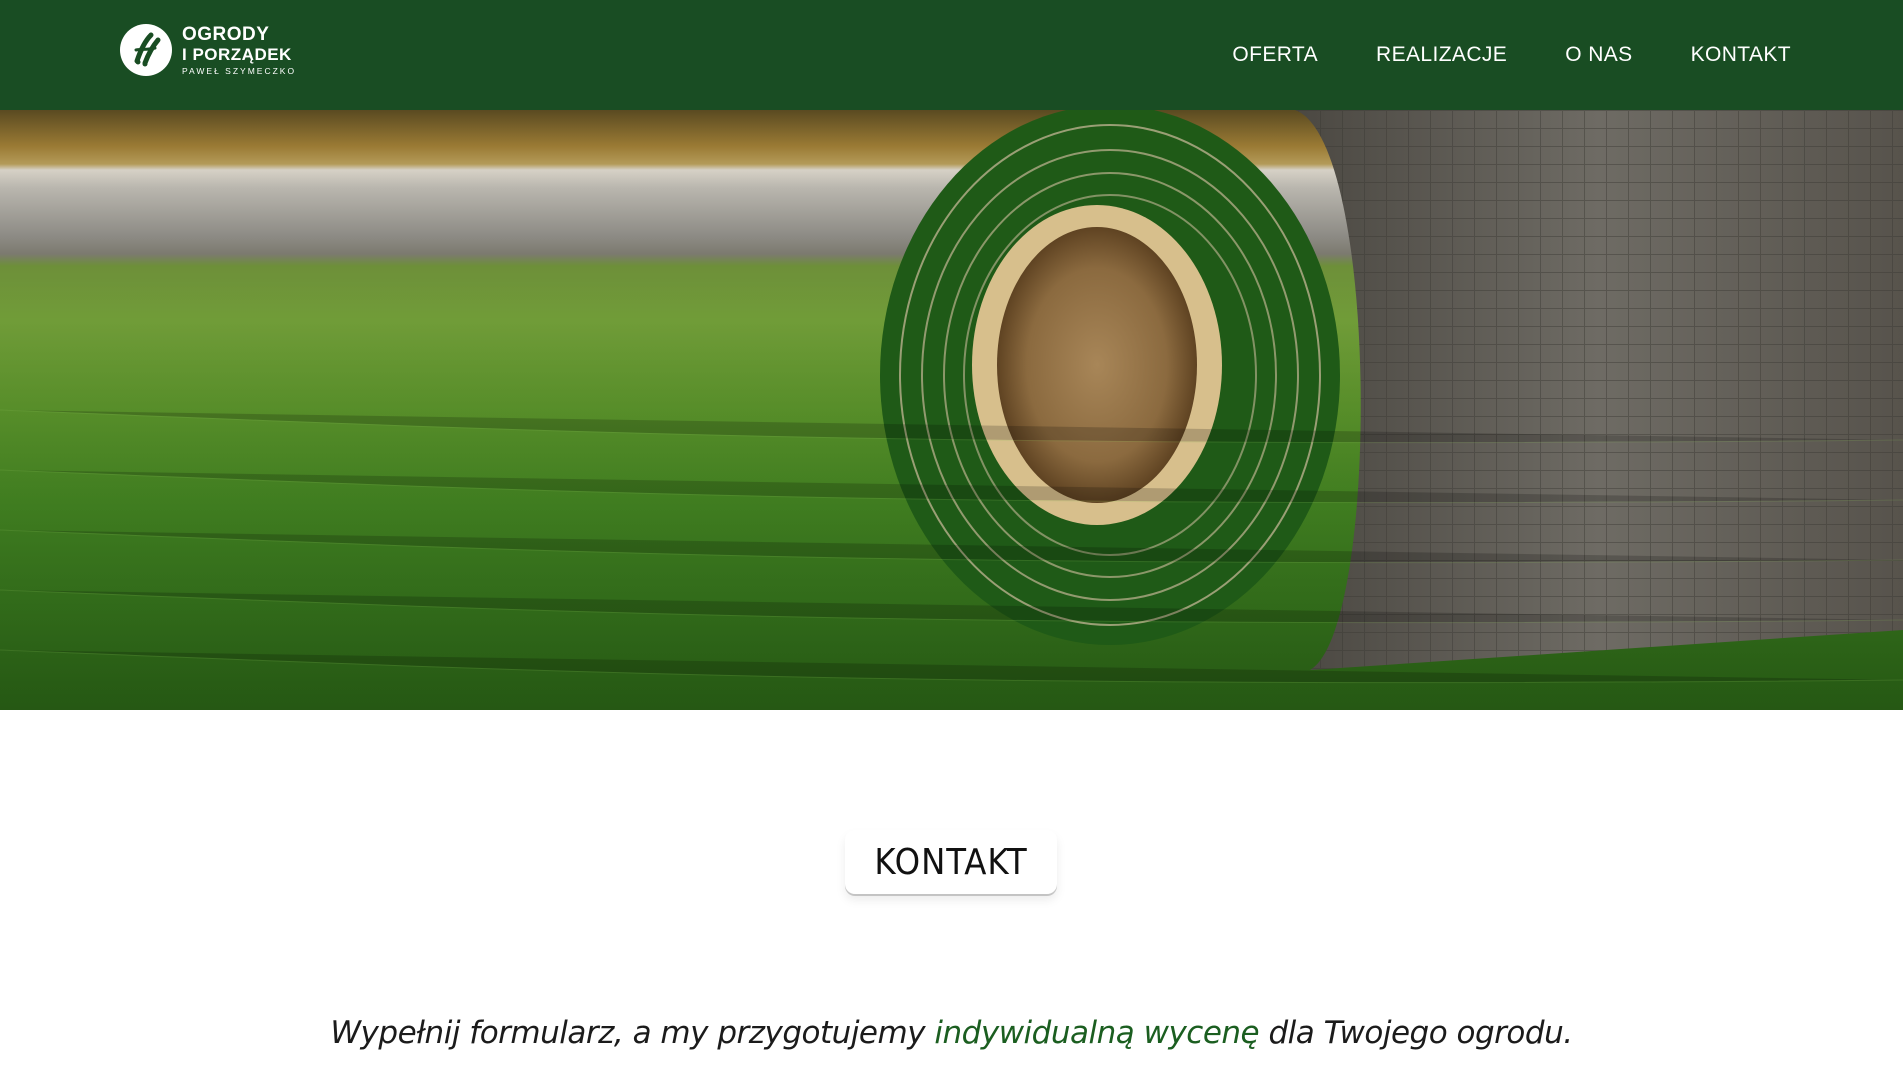 The width and height of the screenshot is (1903, 1080). What do you see at coordinates (1441, 55) in the screenshot?
I see `nav-item-realizacje: REALIZACJE` at bounding box center [1441, 55].